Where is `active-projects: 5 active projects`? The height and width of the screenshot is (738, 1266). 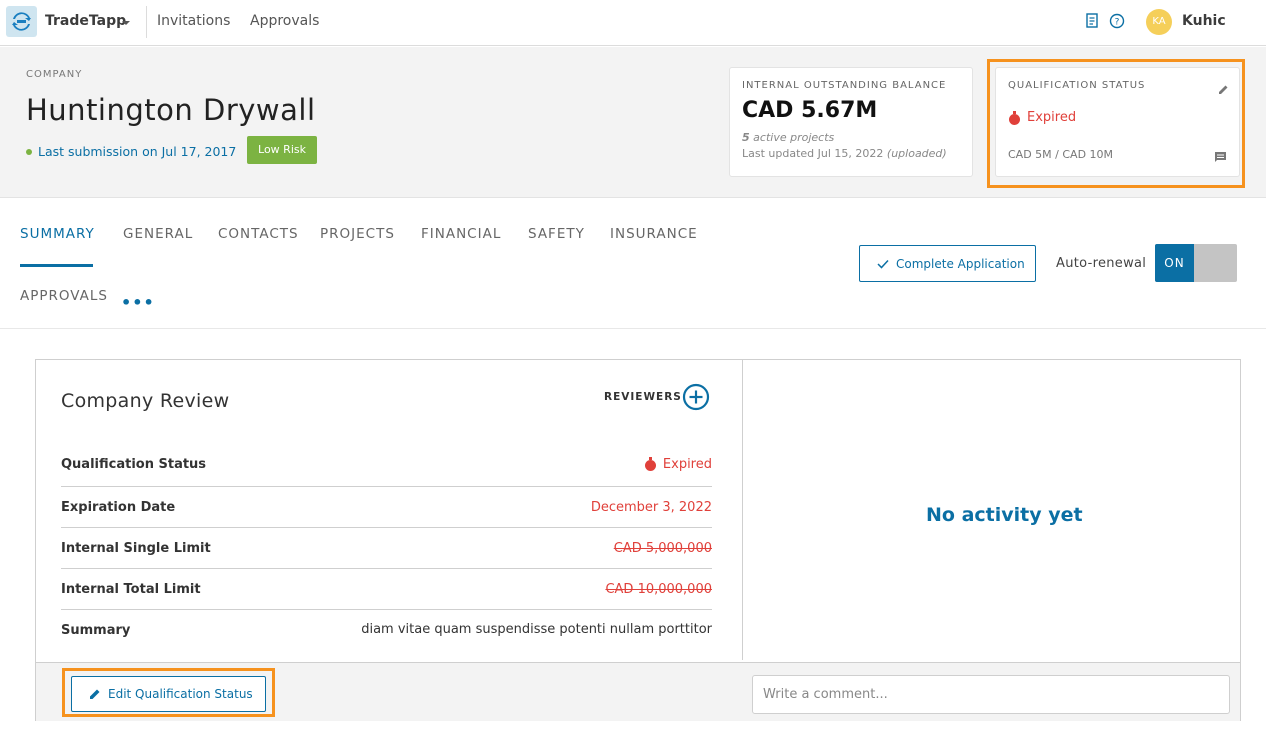
active-projects: 5 active projects is located at coordinates (788, 137).